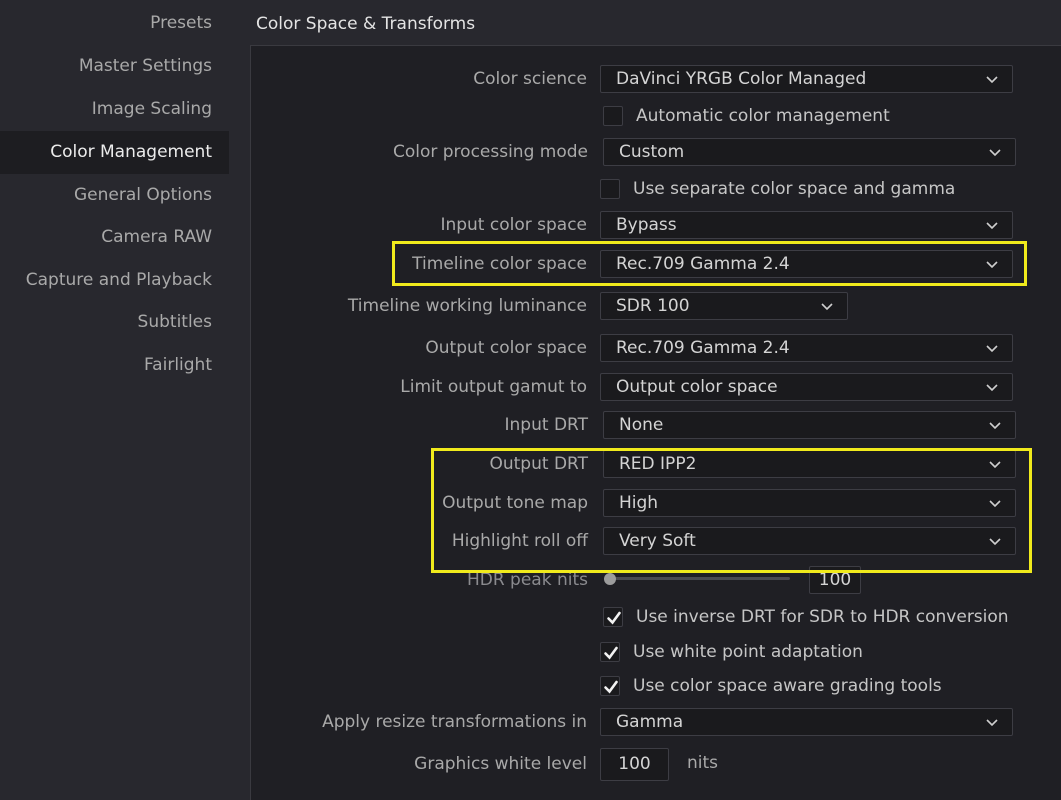 The height and width of the screenshot is (800, 1061). What do you see at coordinates (527, 580) in the screenshot?
I see `hdr-peak-nits-label: HDR peak nits` at bounding box center [527, 580].